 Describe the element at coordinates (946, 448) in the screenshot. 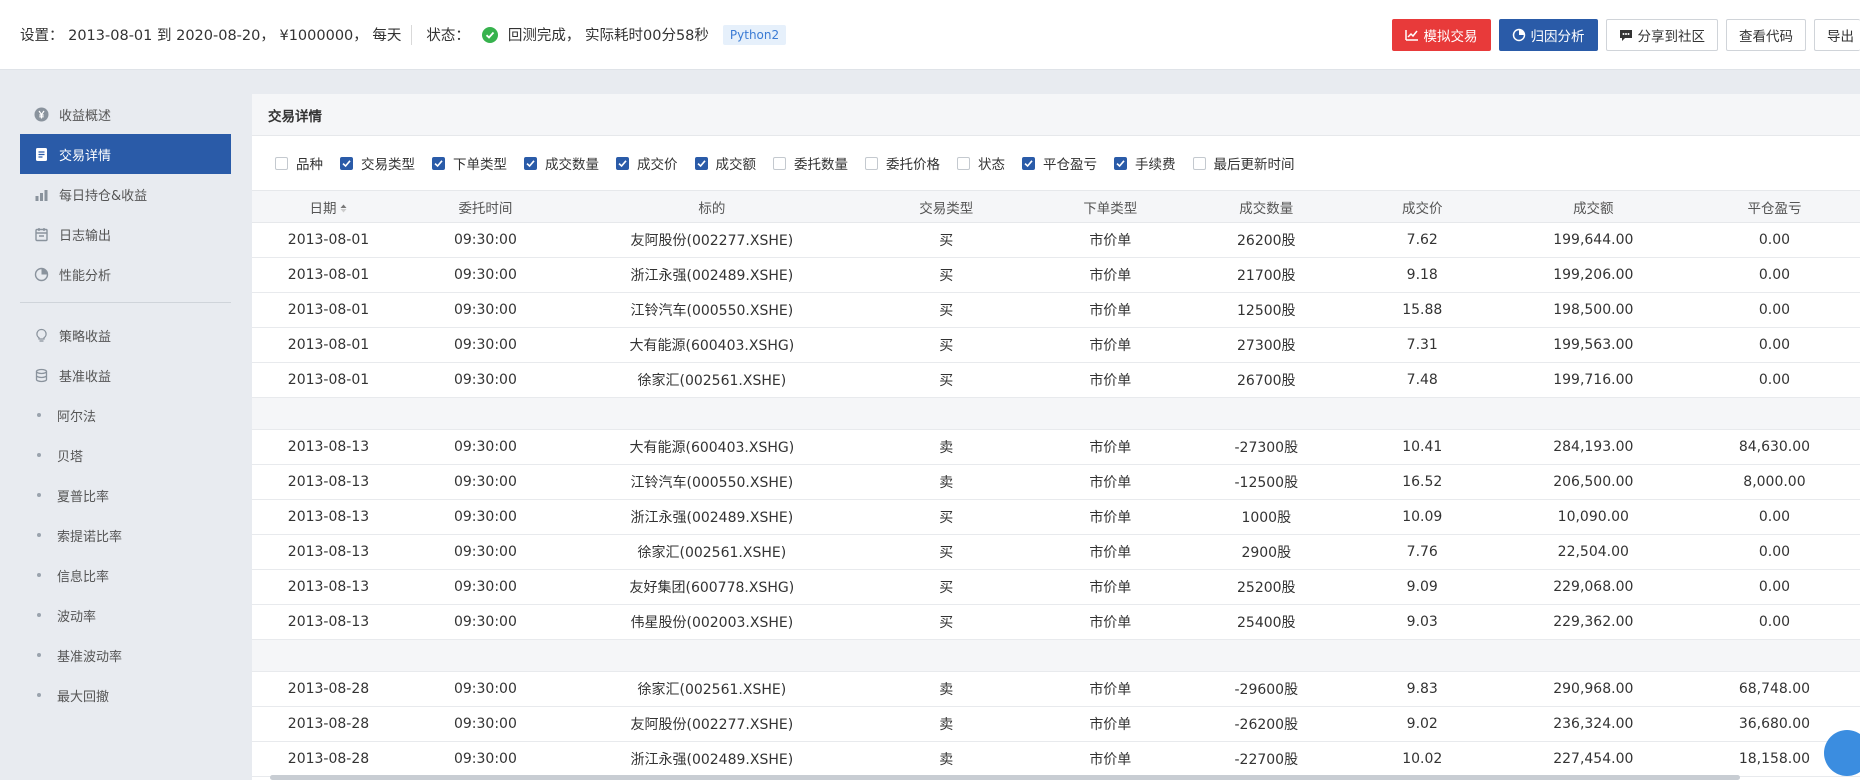

I see `table-cell: 卖` at that location.